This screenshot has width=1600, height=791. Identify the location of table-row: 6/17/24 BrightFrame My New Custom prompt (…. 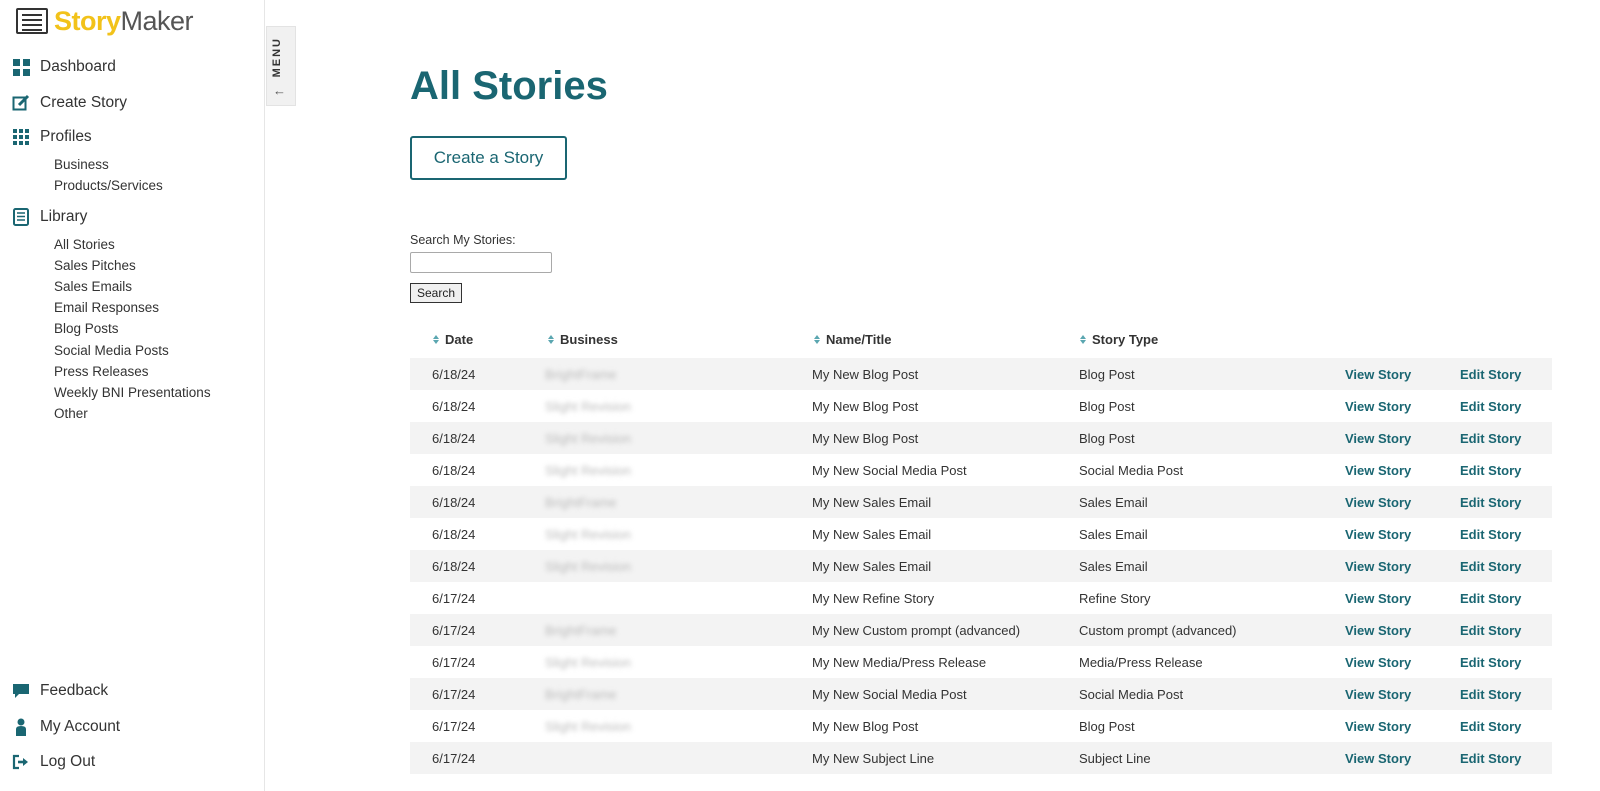
(981, 630).